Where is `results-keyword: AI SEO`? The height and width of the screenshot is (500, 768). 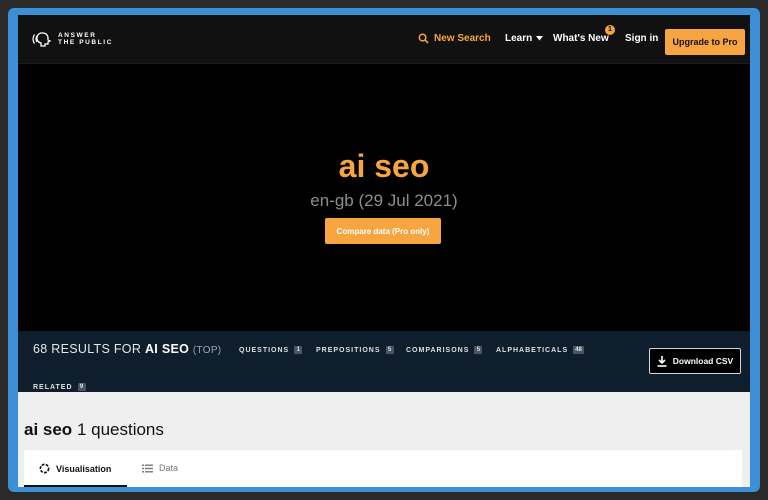 results-keyword: AI SEO is located at coordinates (167, 349).